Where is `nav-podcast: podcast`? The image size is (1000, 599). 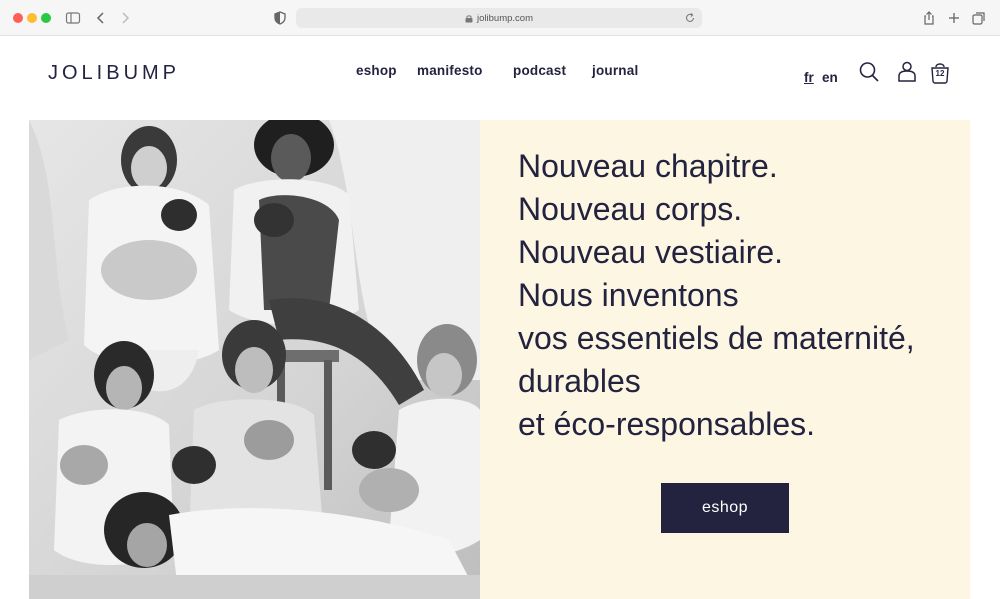 nav-podcast: podcast is located at coordinates (539, 70).